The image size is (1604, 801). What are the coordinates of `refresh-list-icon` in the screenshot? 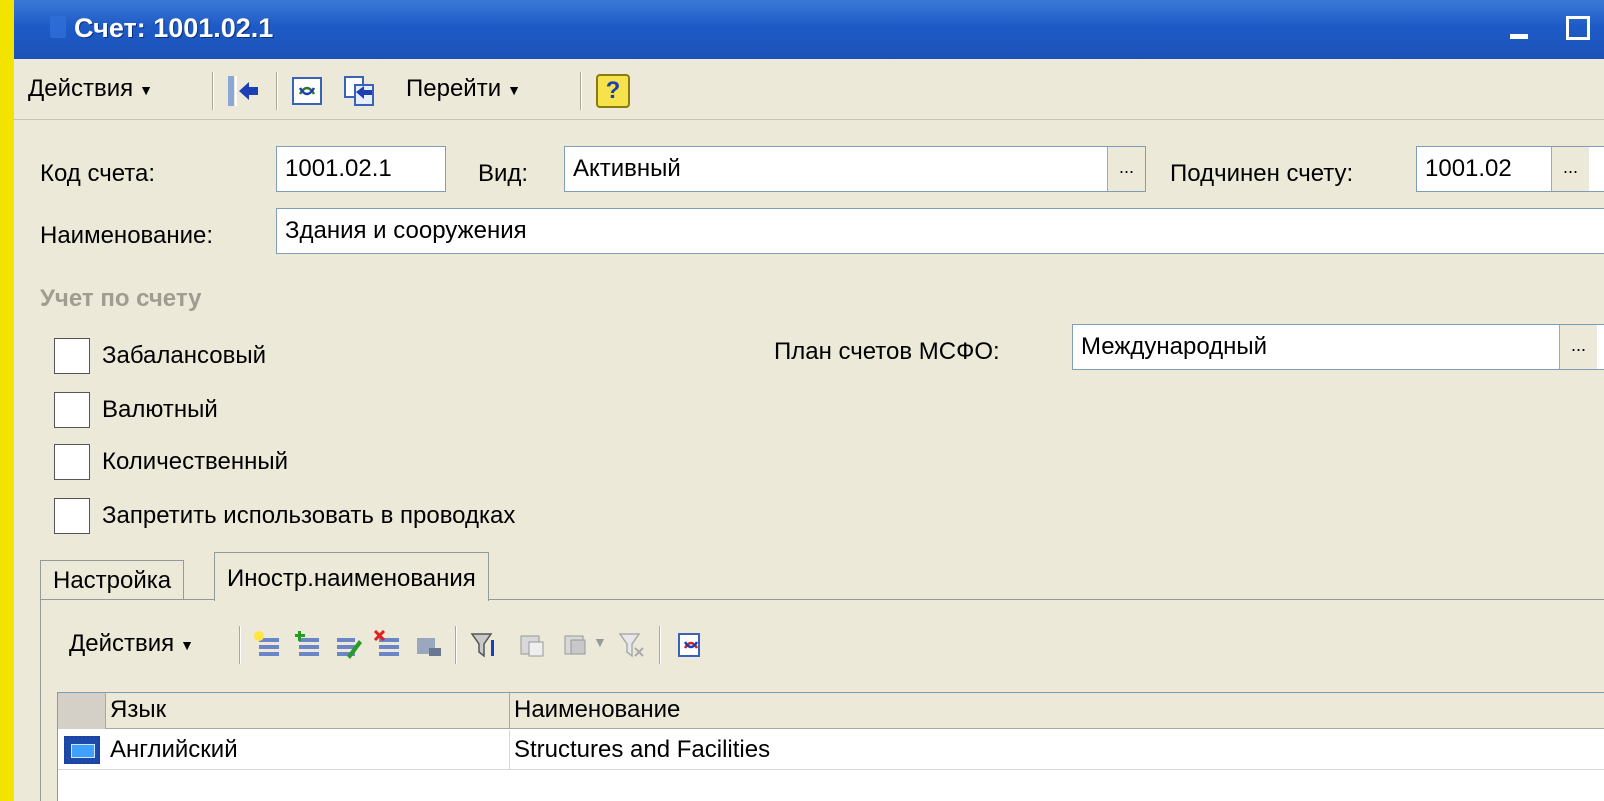 It's located at (690, 645).